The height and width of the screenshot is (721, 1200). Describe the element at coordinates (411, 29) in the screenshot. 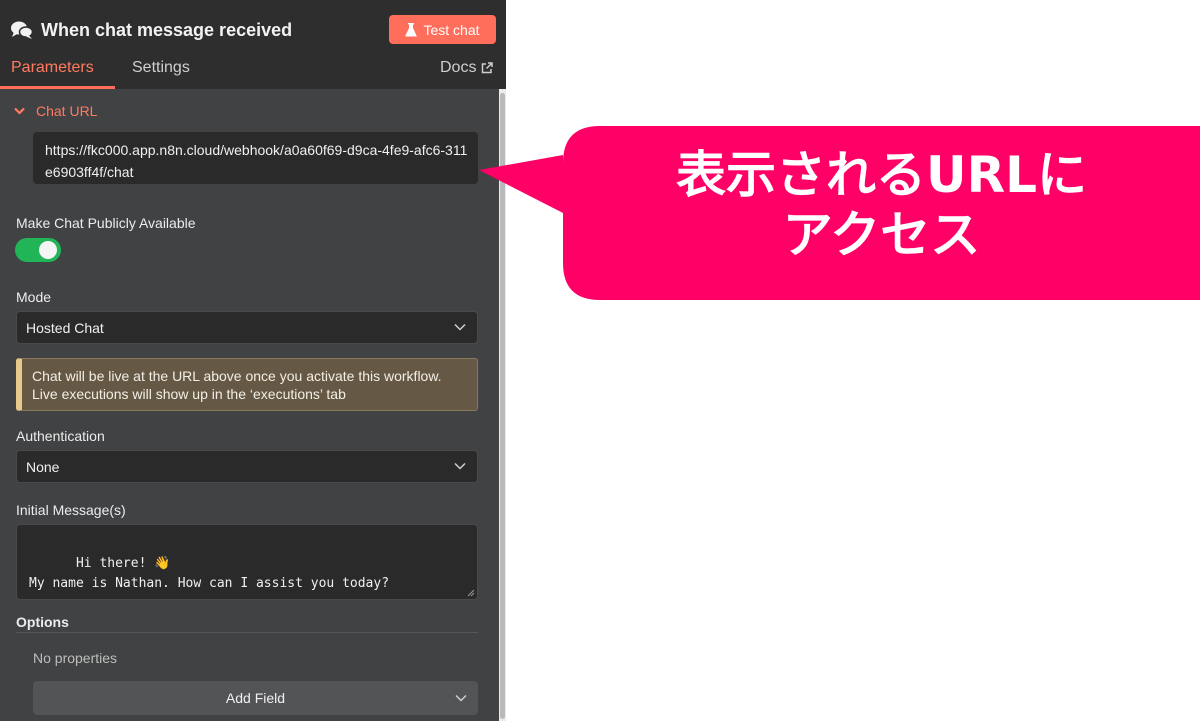

I see `flask-icon` at that location.